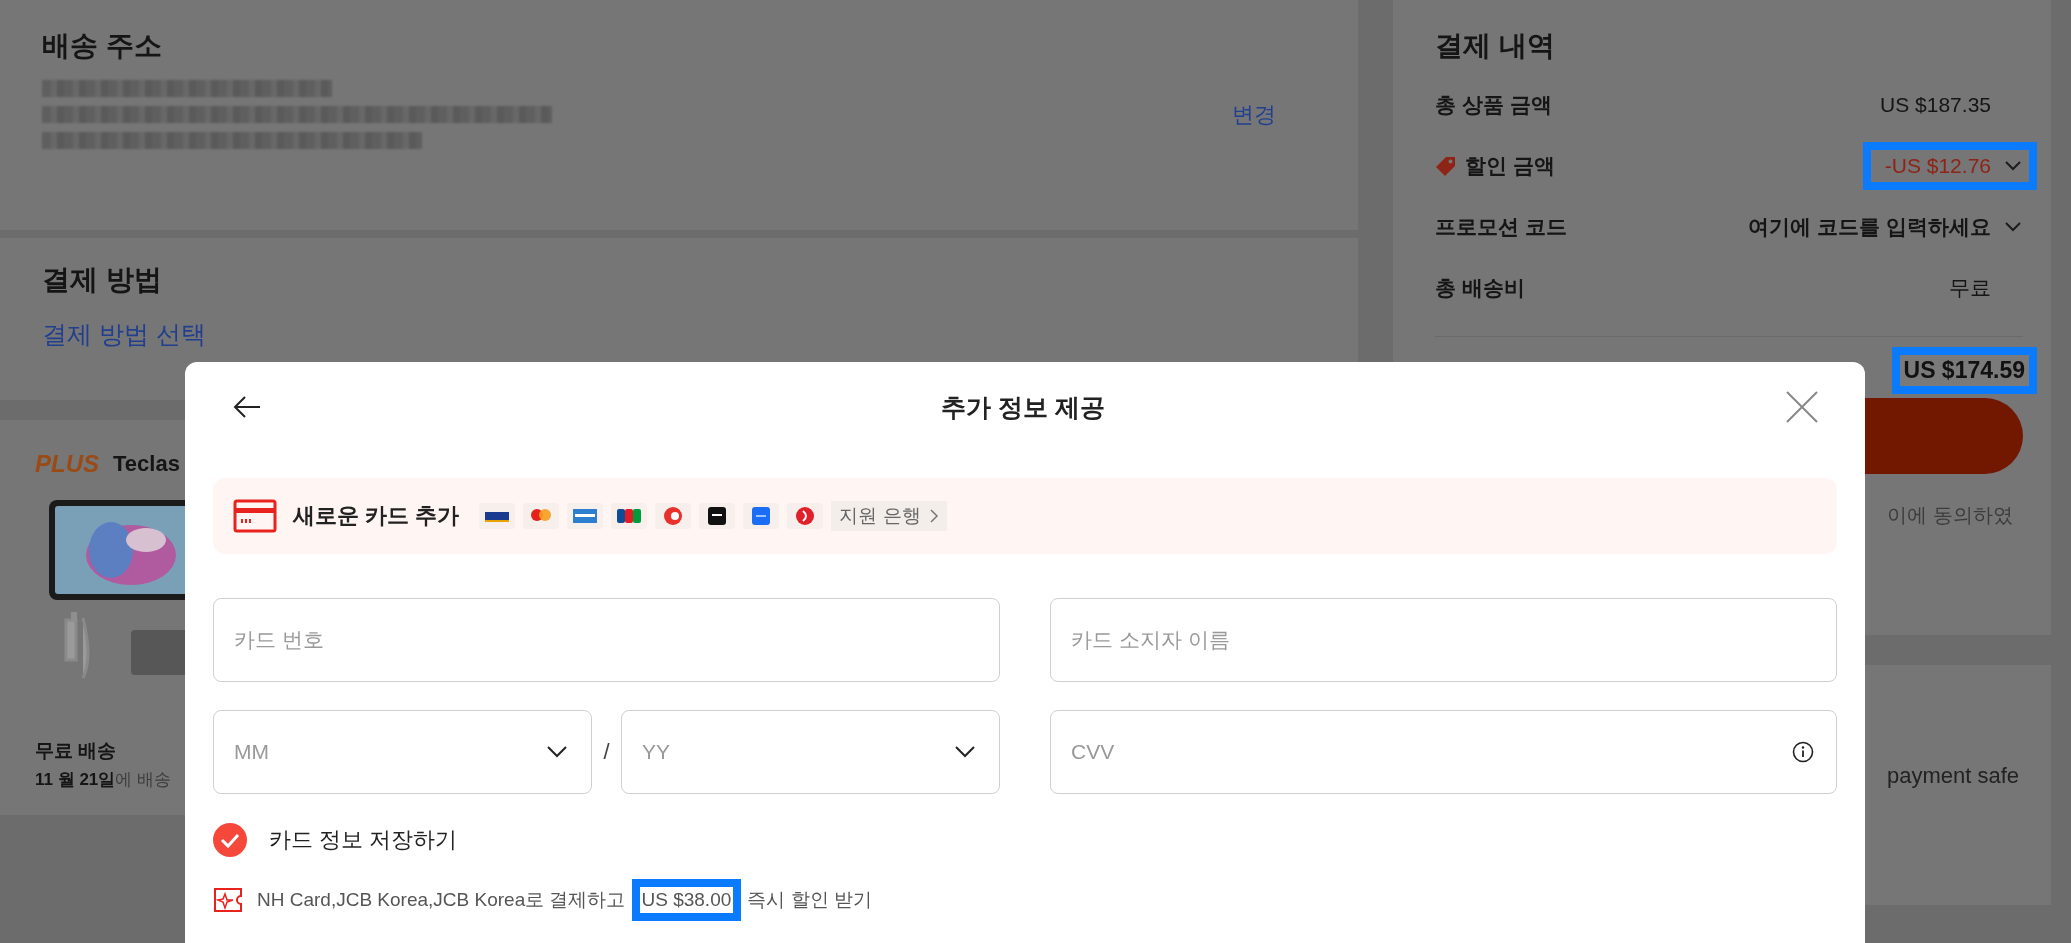  What do you see at coordinates (1869, 226) in the screenshot?
I see `summary-value: 여기에 코드를 입력하세요` at bounding box center [1869, 226].